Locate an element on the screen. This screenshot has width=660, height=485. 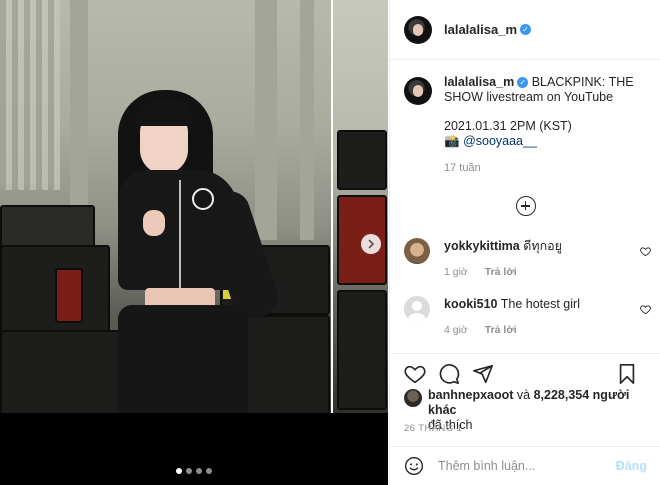
default-avatar-icon is located at coordinates (417, 311).